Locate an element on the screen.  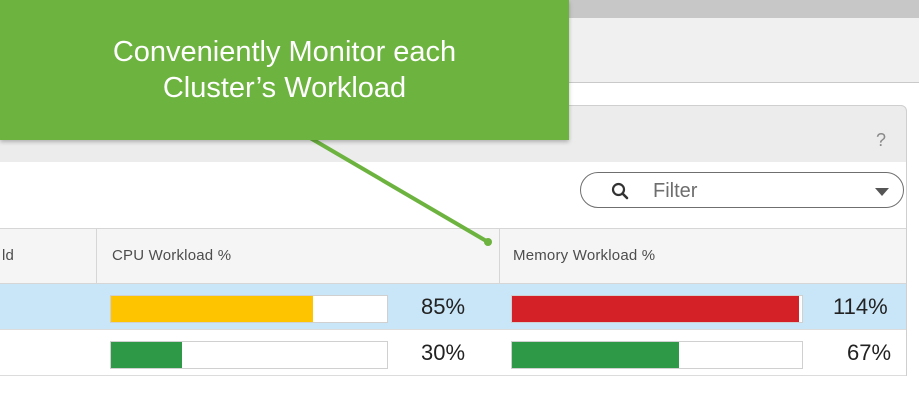
callout-text-line-2: Cluster’s Workload is located at coordinates (284, 88).